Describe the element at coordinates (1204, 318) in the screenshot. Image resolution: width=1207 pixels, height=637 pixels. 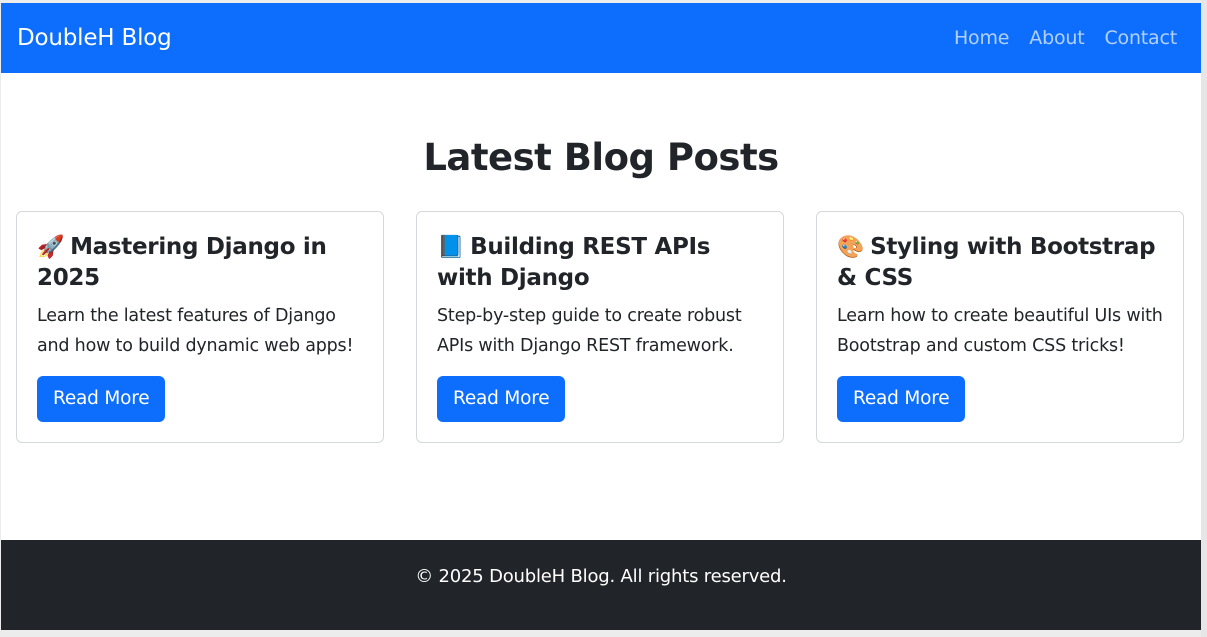
I see `scrollbar` at that location.